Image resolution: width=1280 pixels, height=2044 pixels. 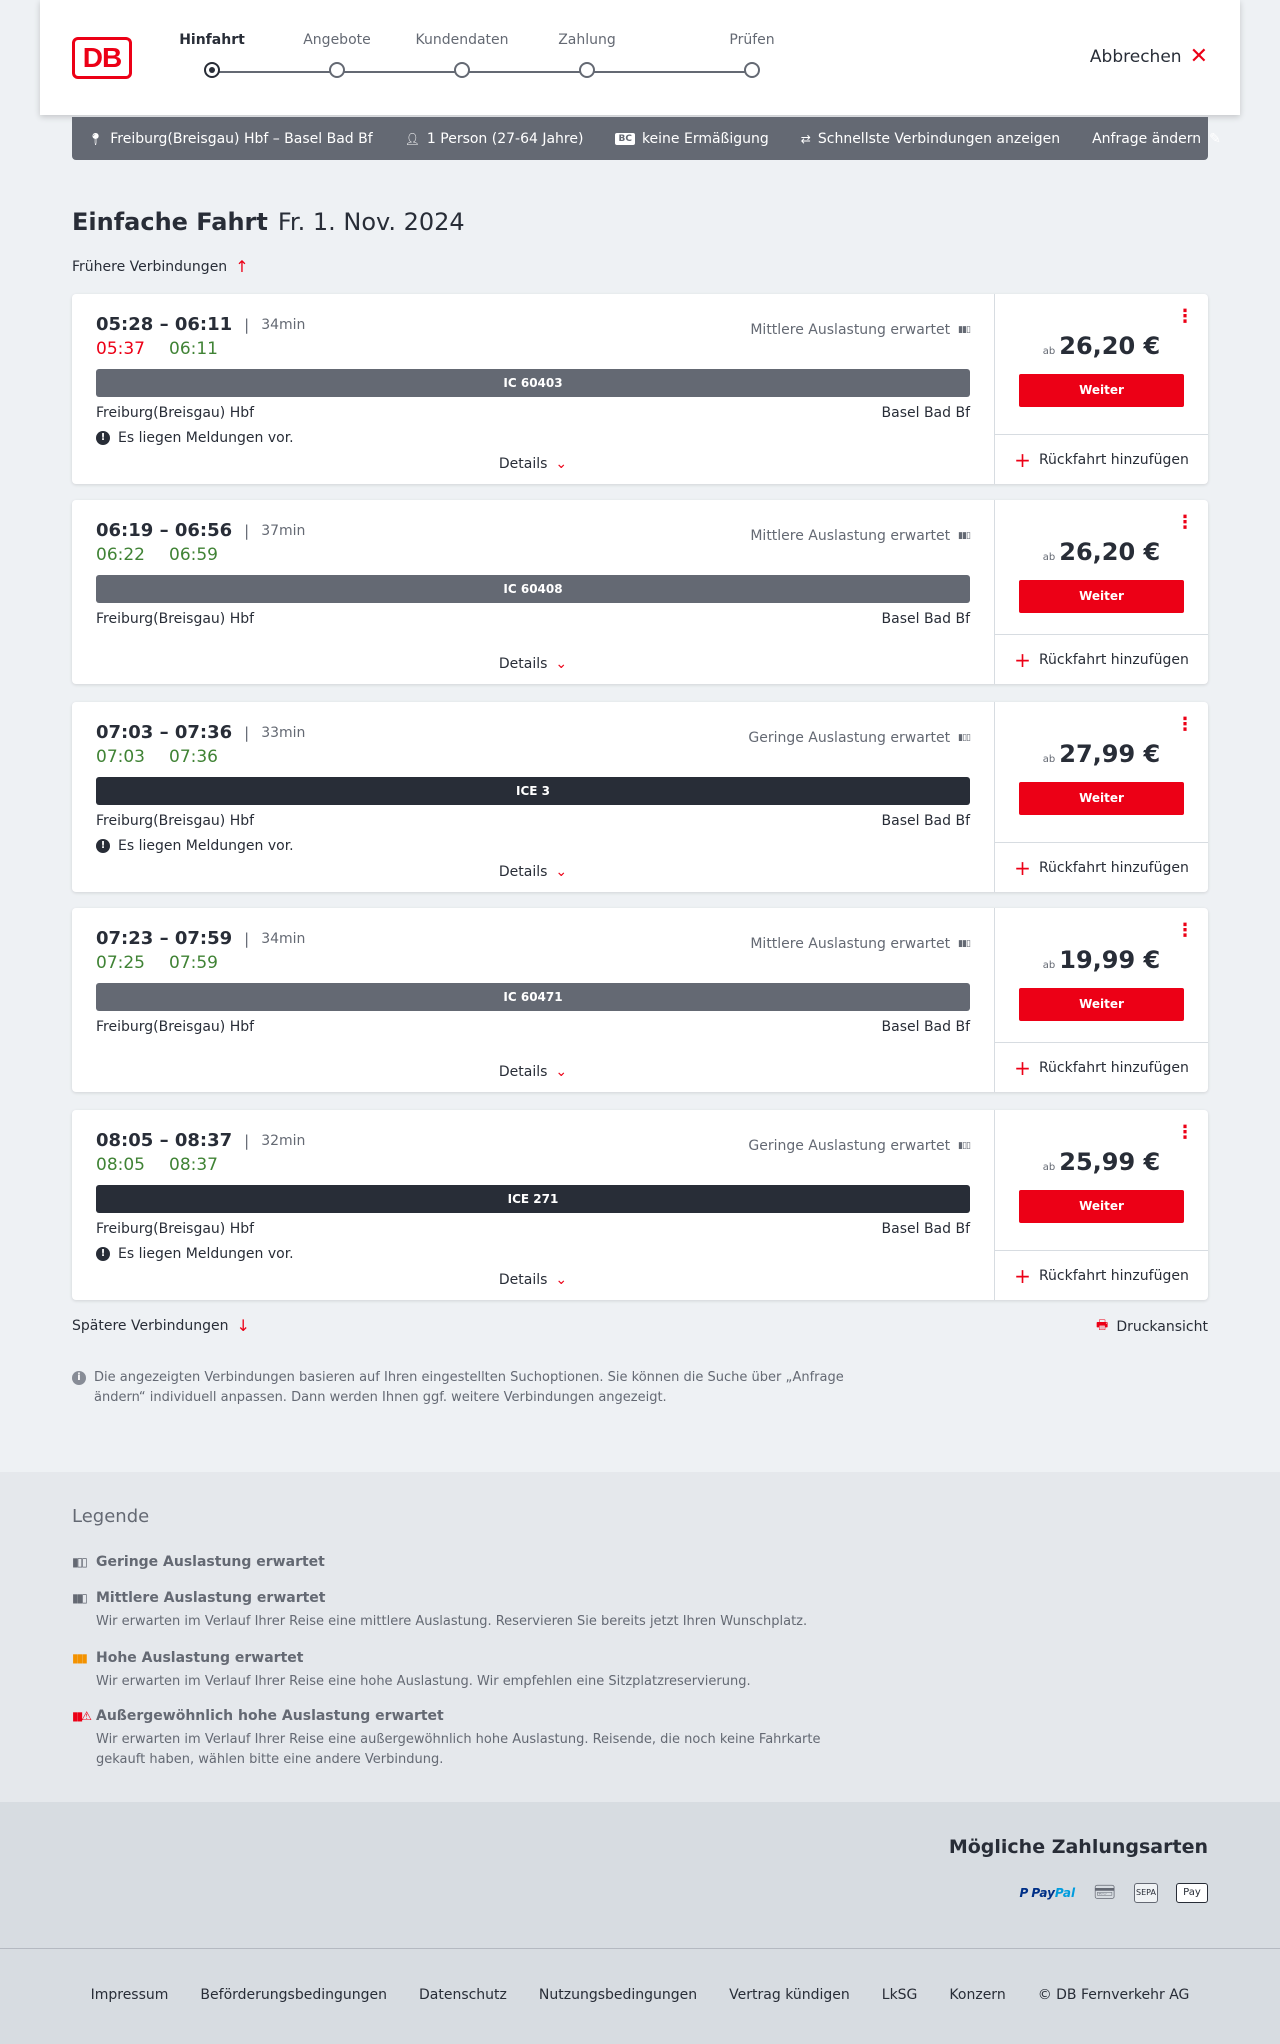 What do you see at coordinates (789, 1995) in the screenshot?
I see `footer-link: Vertrag kündigen` at bounding box center [789, 1995].